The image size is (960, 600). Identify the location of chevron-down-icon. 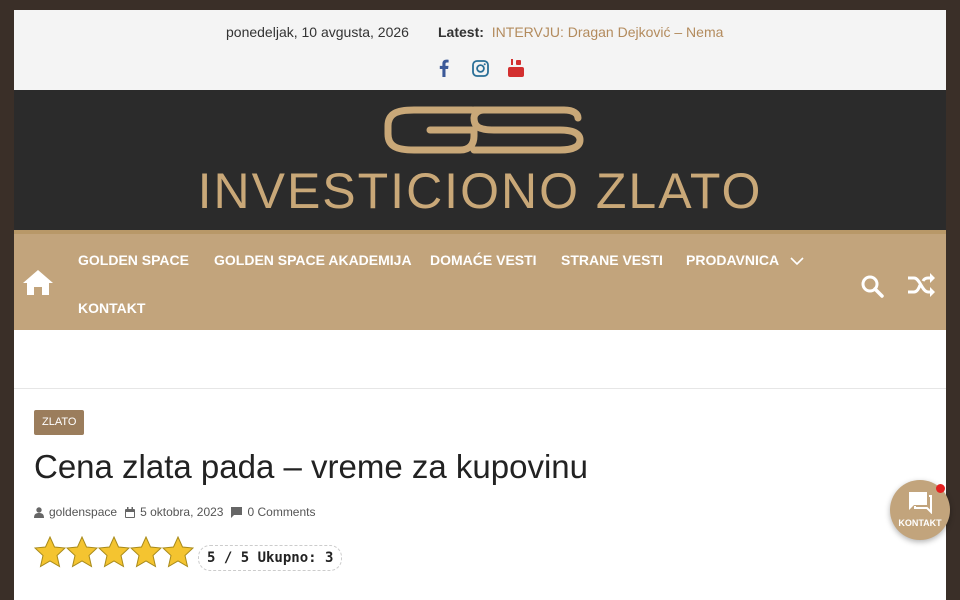
(797, 261).